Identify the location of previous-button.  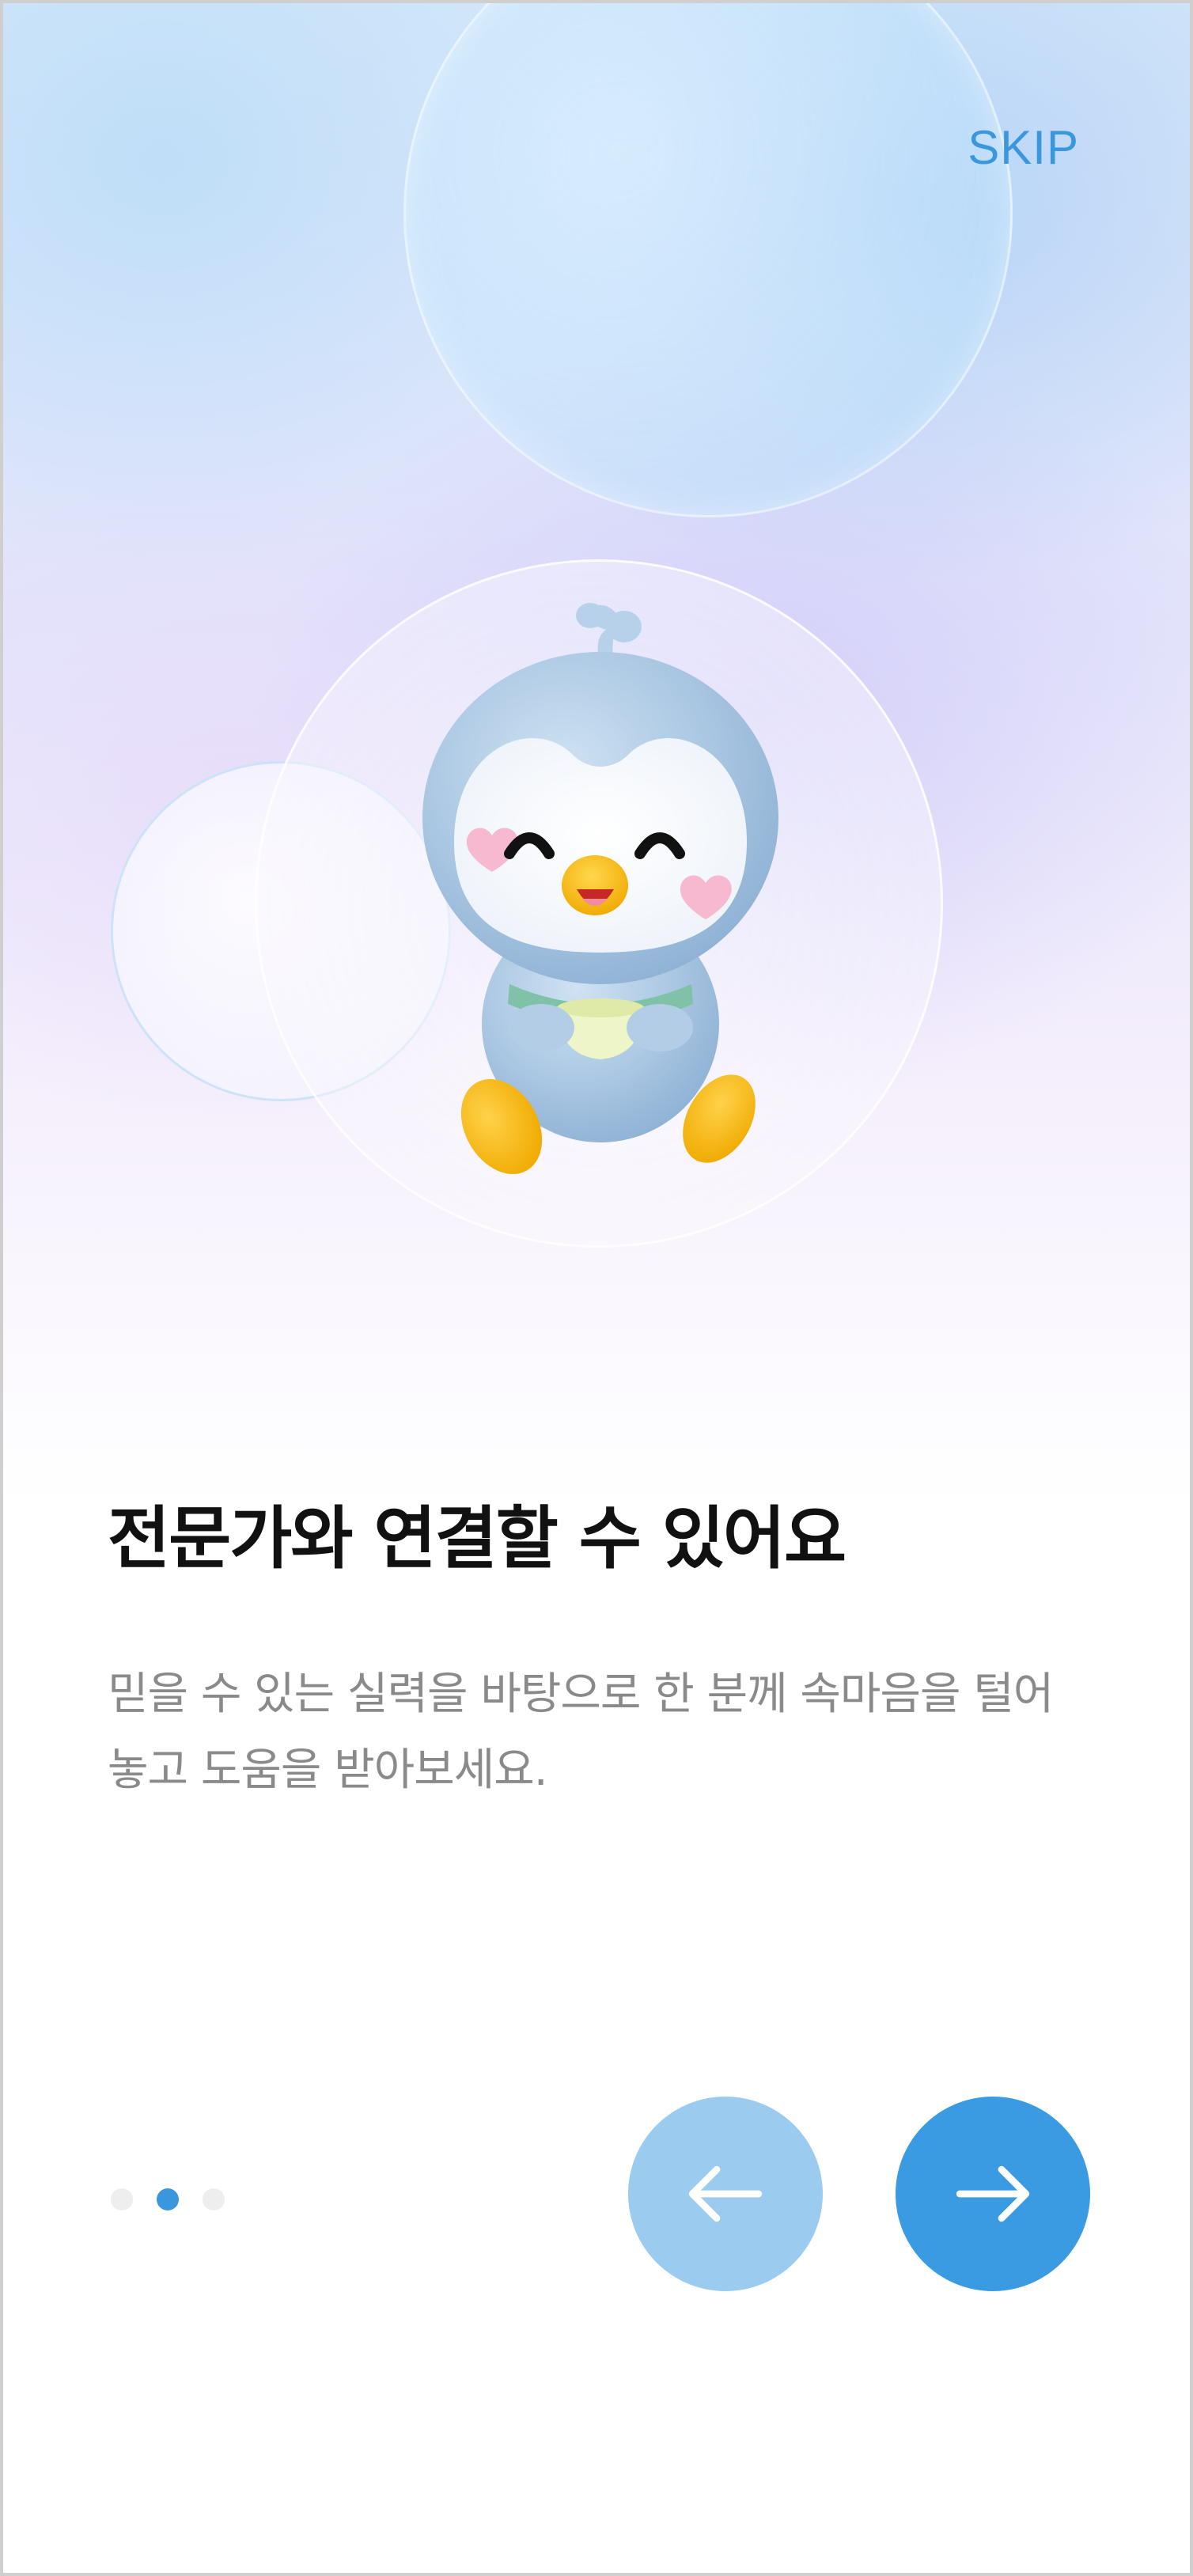
(725, 2194).